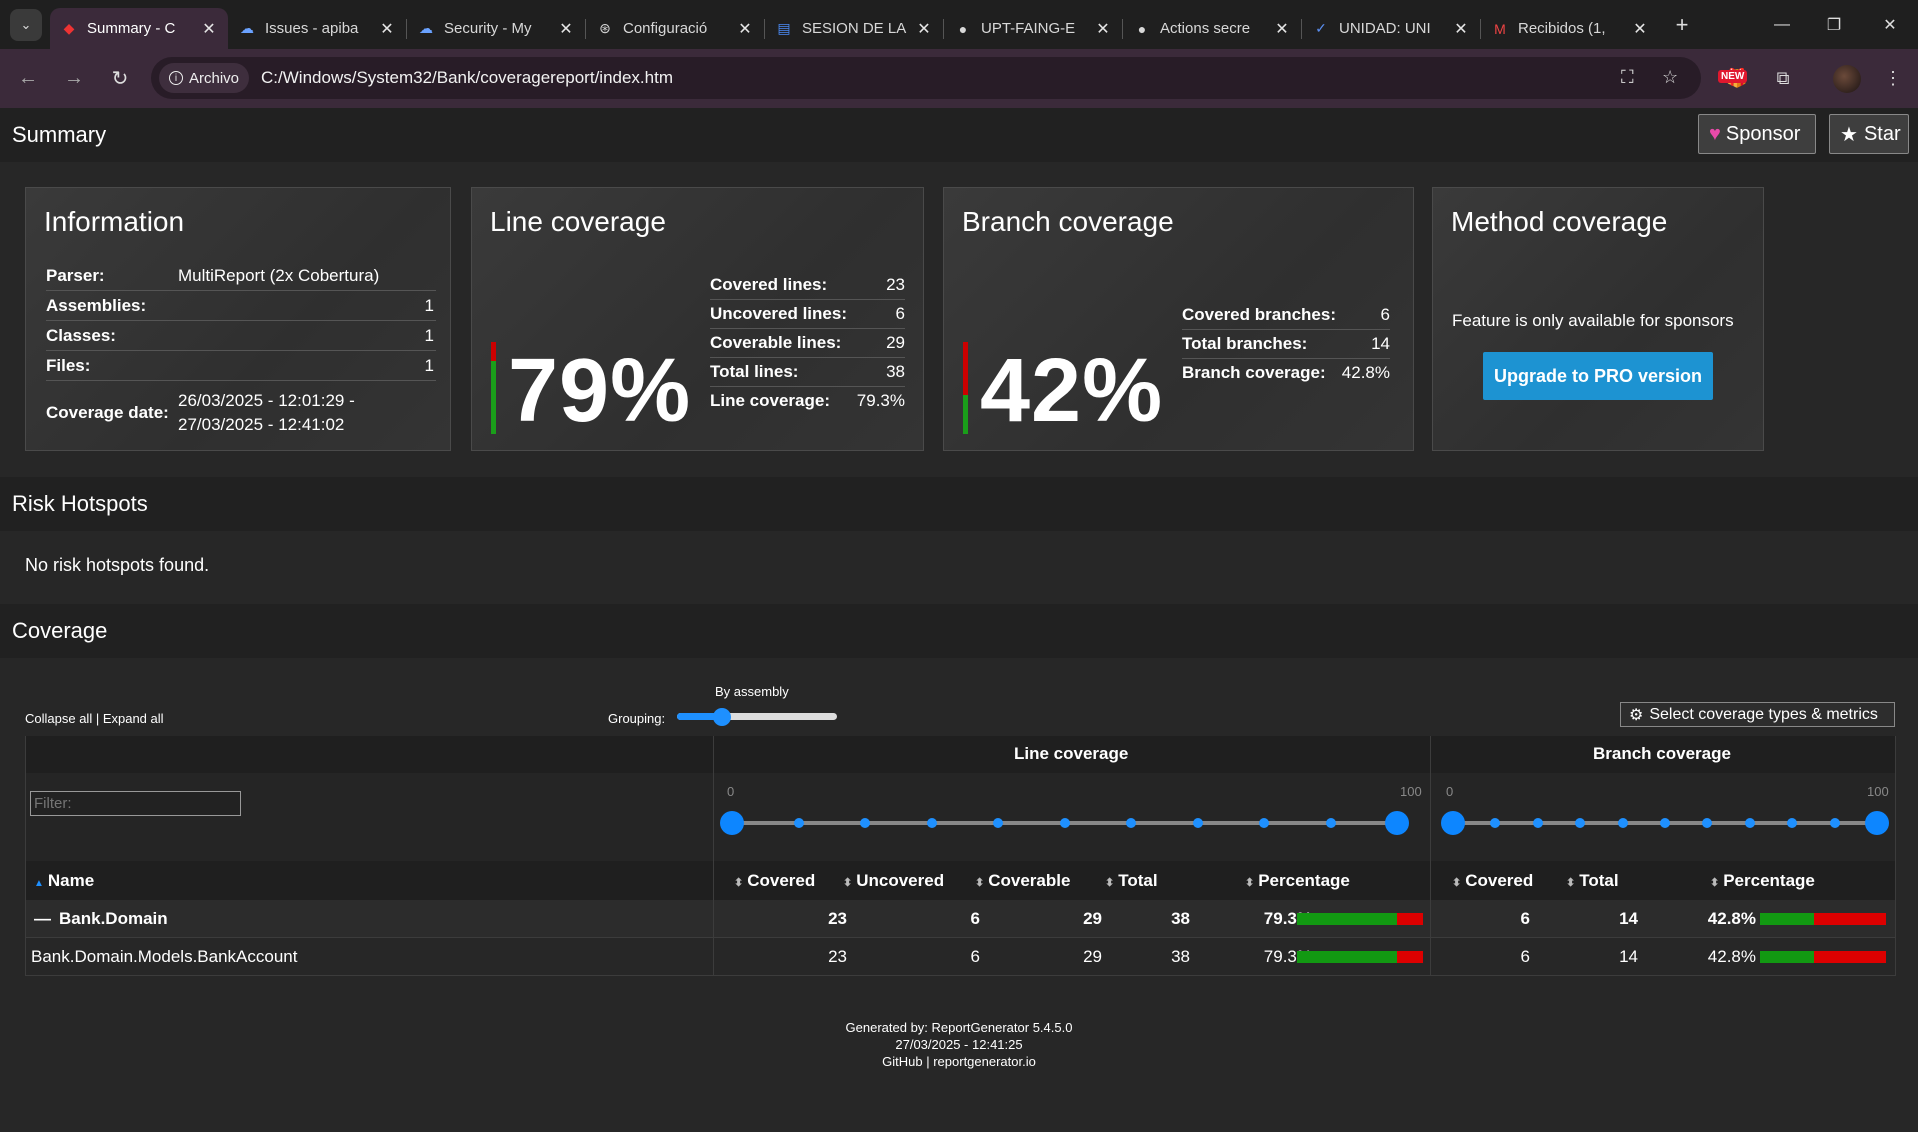 The image size is (1918, 1132). What do you see at coordinates (1783, 78) in the screenshot?
I see `extensions-puzzle-icon: ⧉` at bounding box center [1783, 78].